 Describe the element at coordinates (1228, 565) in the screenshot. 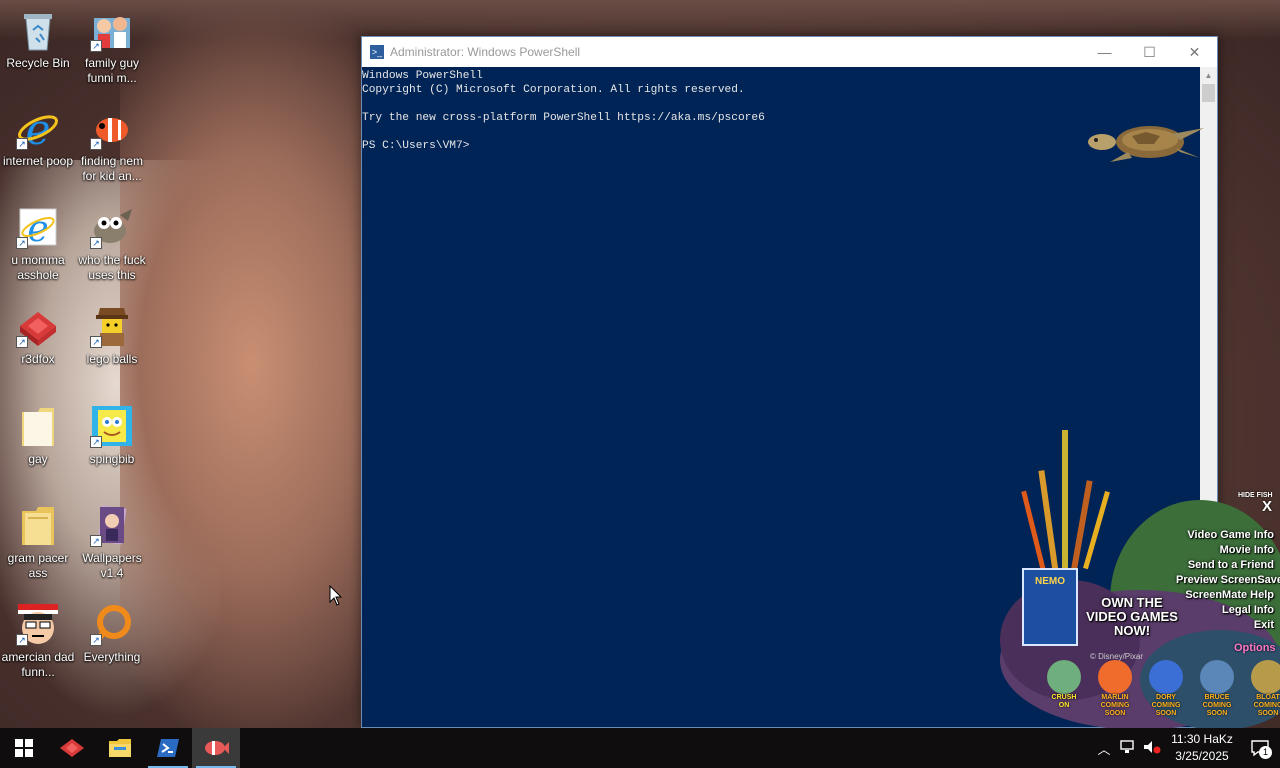

I see `menu-item-send-to-friend: Send to a Friend` at that location.